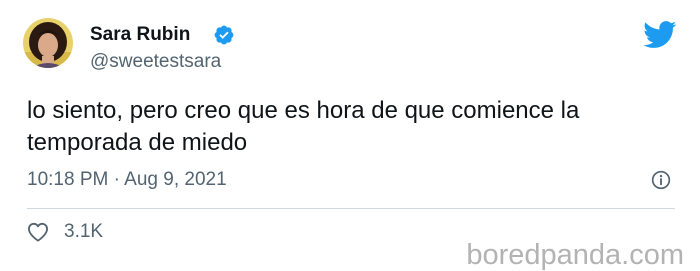 The height and width of the screenshot is (271, 700). I want to click on watermark: boredpanda.com, so click(575, 255).